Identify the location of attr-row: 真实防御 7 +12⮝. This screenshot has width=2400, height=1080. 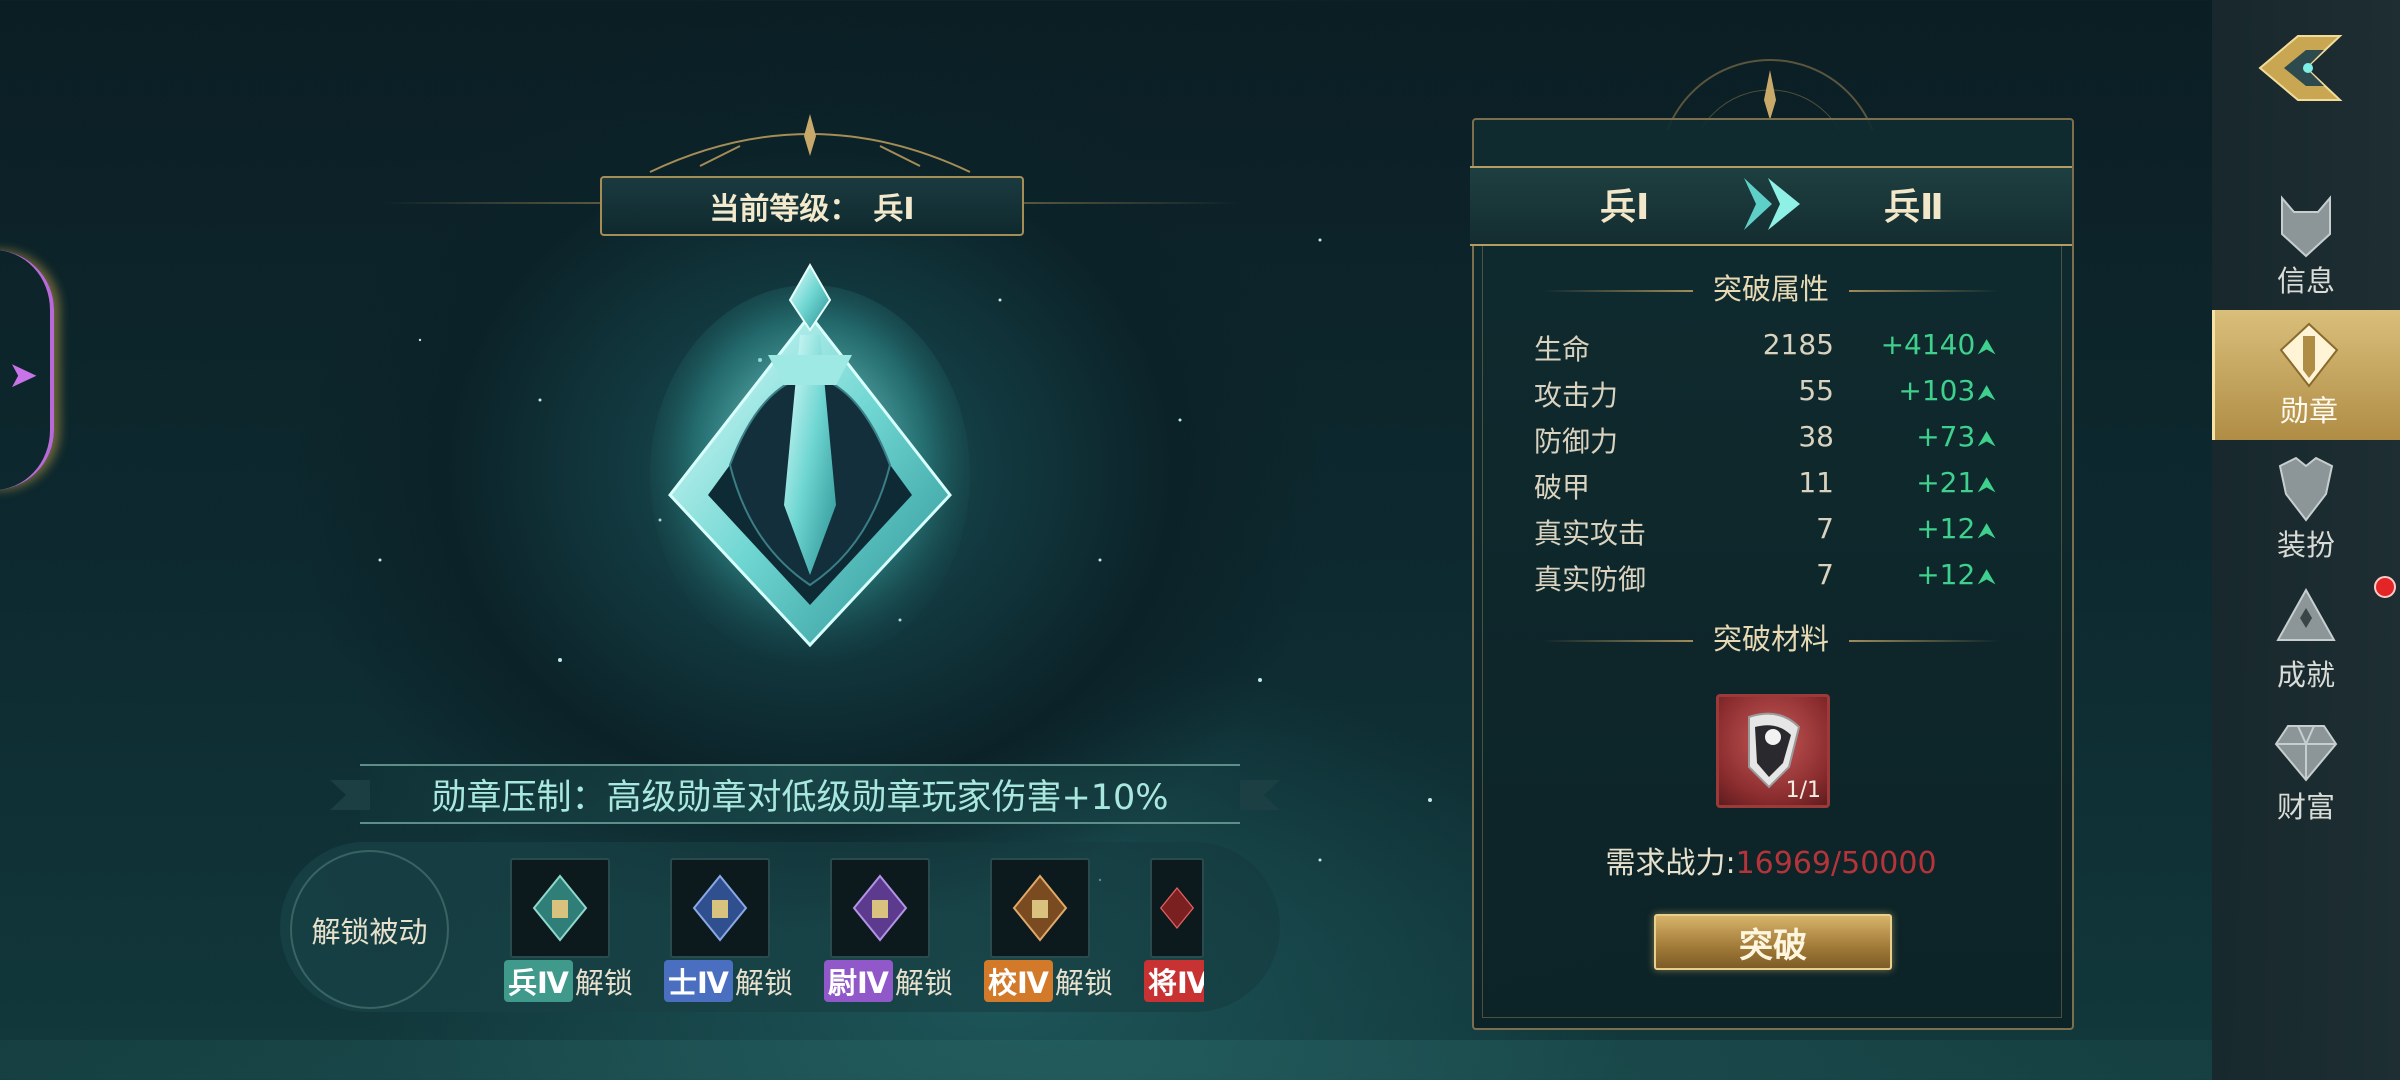
(1769, 578).